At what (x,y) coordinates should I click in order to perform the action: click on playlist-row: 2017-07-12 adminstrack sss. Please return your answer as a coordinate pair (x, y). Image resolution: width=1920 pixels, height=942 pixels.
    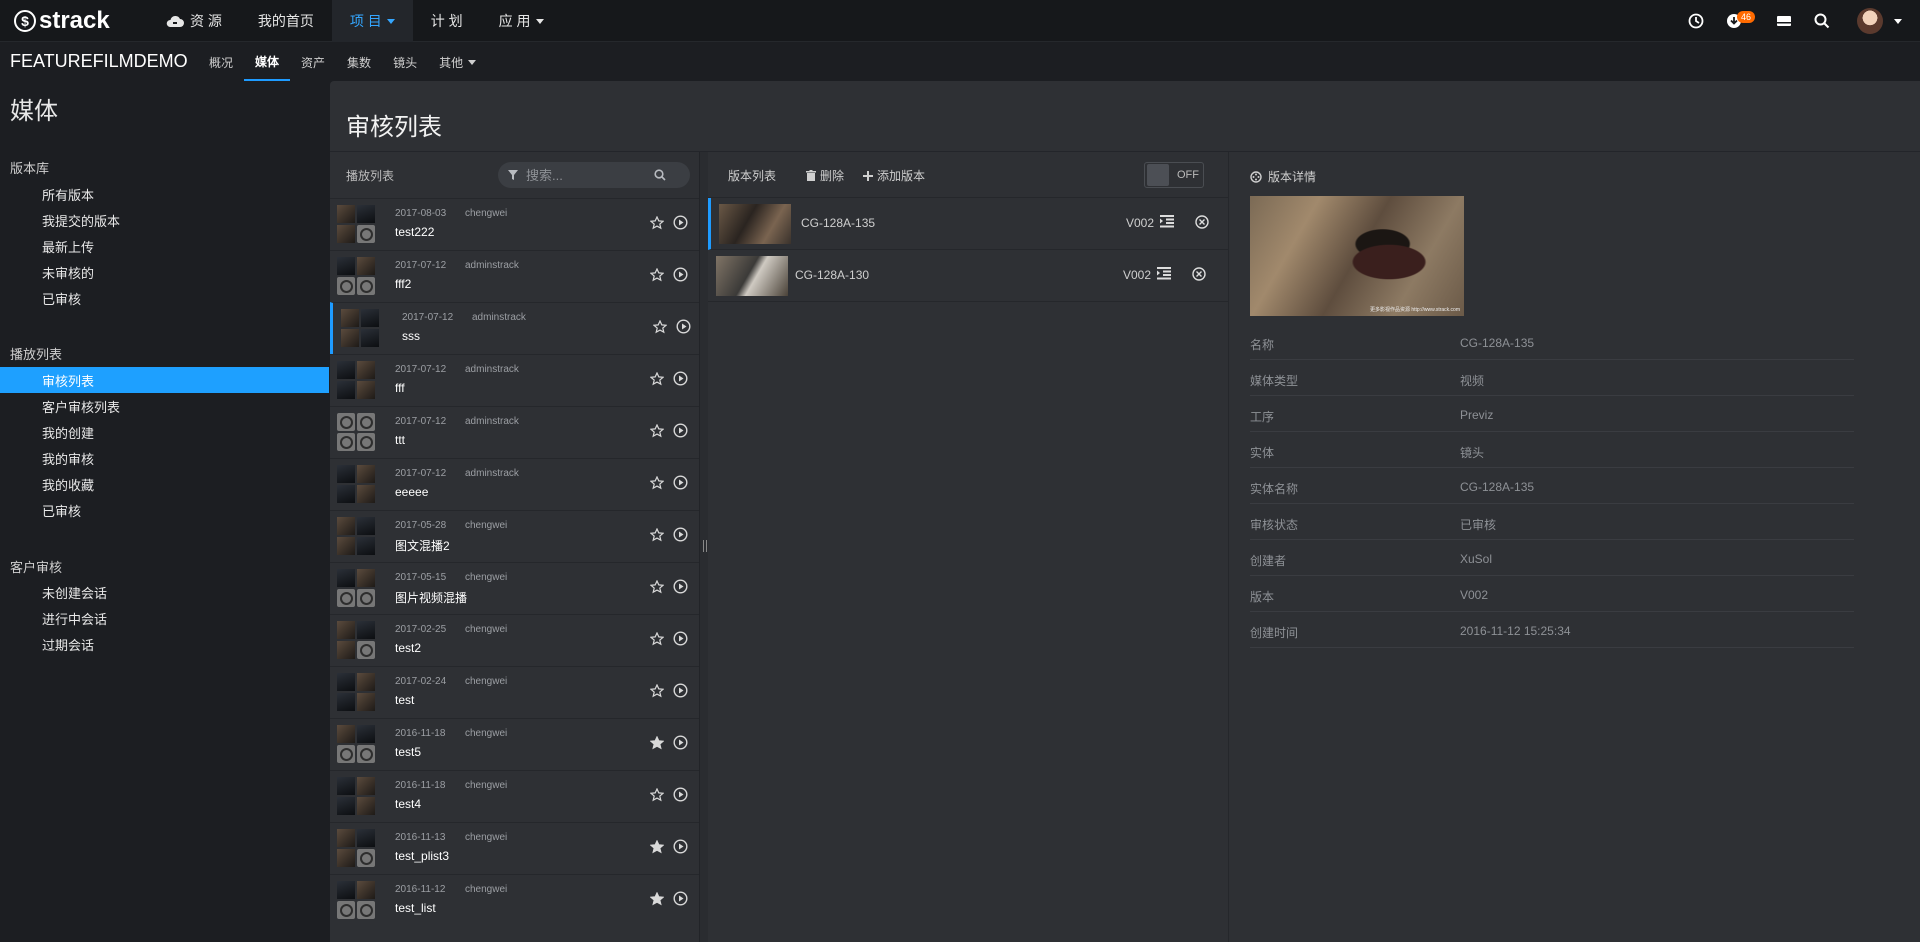
    Looking at the image, I should click on (514, 328).